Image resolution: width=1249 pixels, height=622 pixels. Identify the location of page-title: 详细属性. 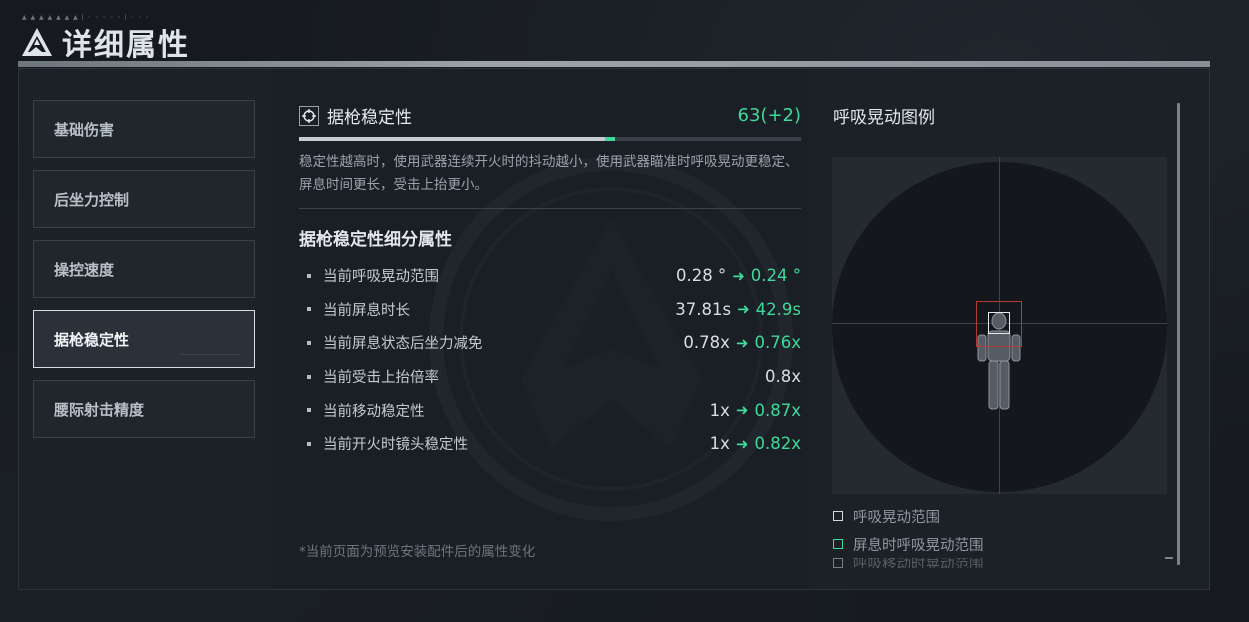
(126, 45).